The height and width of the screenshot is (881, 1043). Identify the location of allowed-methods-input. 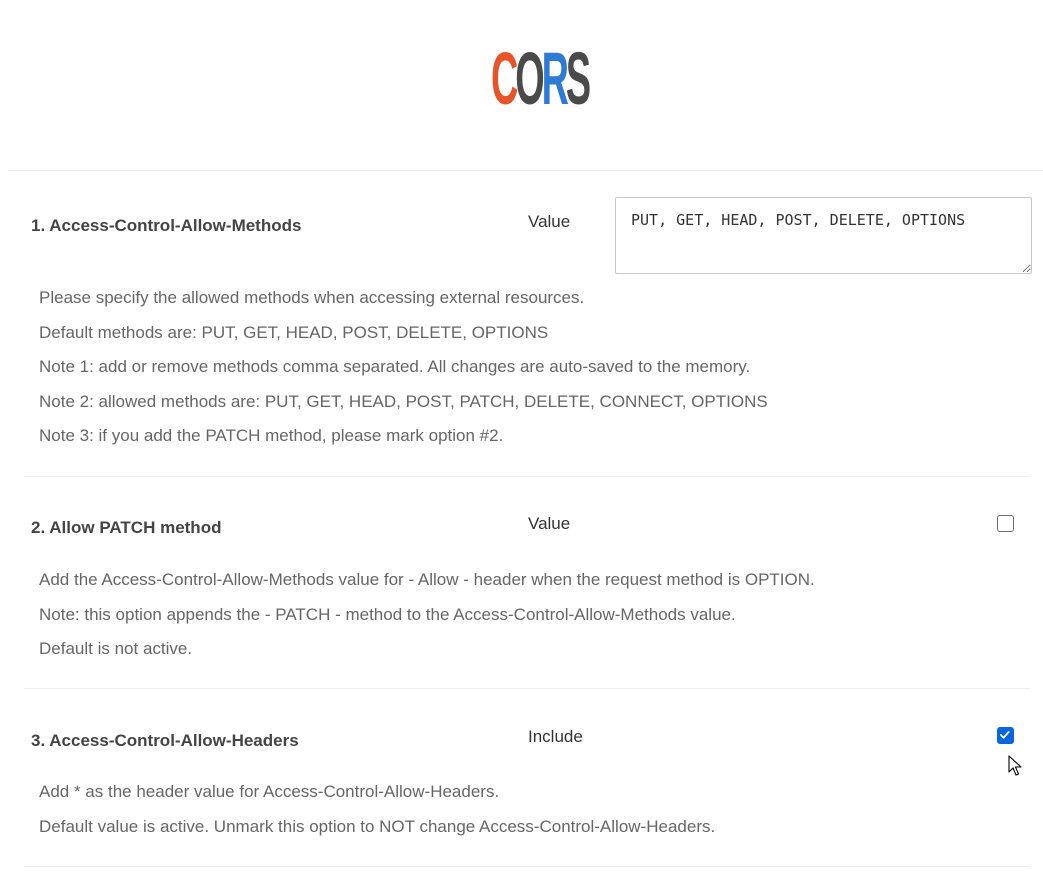
(823, 235).